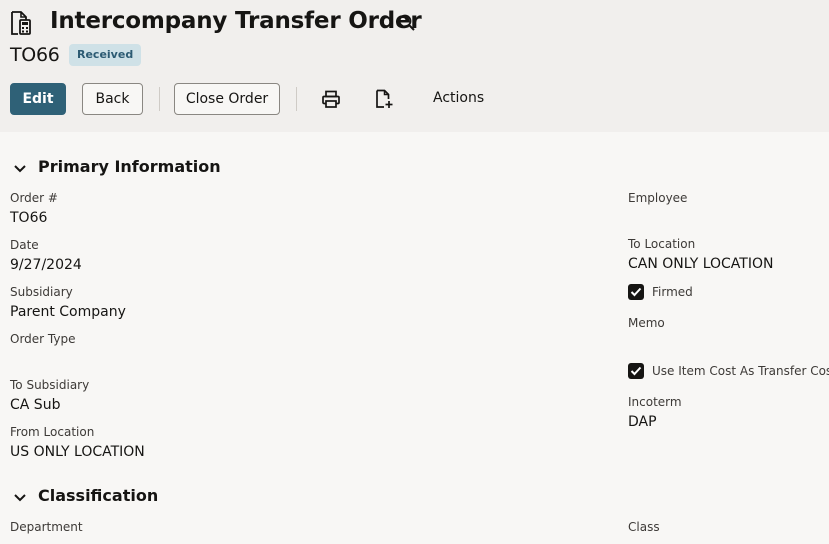 This screenshot has width=829, height=544. Describe the element at coordinates (662, 244) in the screenshot. I see `to-location-label: To Location` at that location.